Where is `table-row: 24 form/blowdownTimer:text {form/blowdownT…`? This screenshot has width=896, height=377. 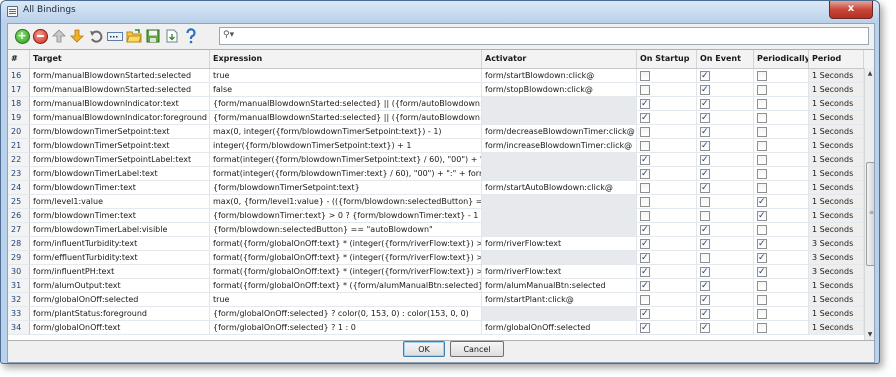 table-row: 24 form/blowdownTimer:text {form/blowdownT… is located at coordinates (436, 188).